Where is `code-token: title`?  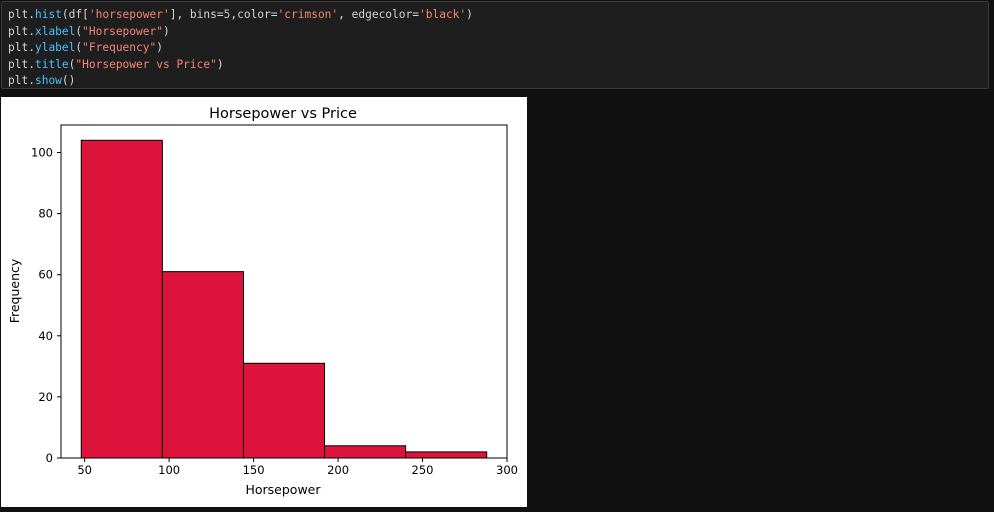 code-token: title is located at coordinates (51, 64).